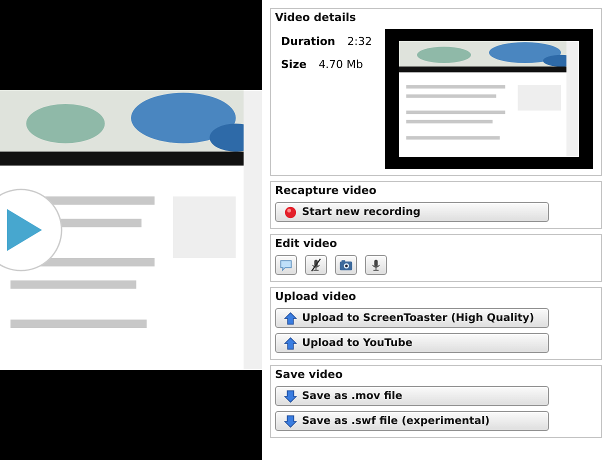  What do you see at coordinates (306, 243) in the screenshot?
I see `section-title: Edit video` at bounding box center [306, 243].